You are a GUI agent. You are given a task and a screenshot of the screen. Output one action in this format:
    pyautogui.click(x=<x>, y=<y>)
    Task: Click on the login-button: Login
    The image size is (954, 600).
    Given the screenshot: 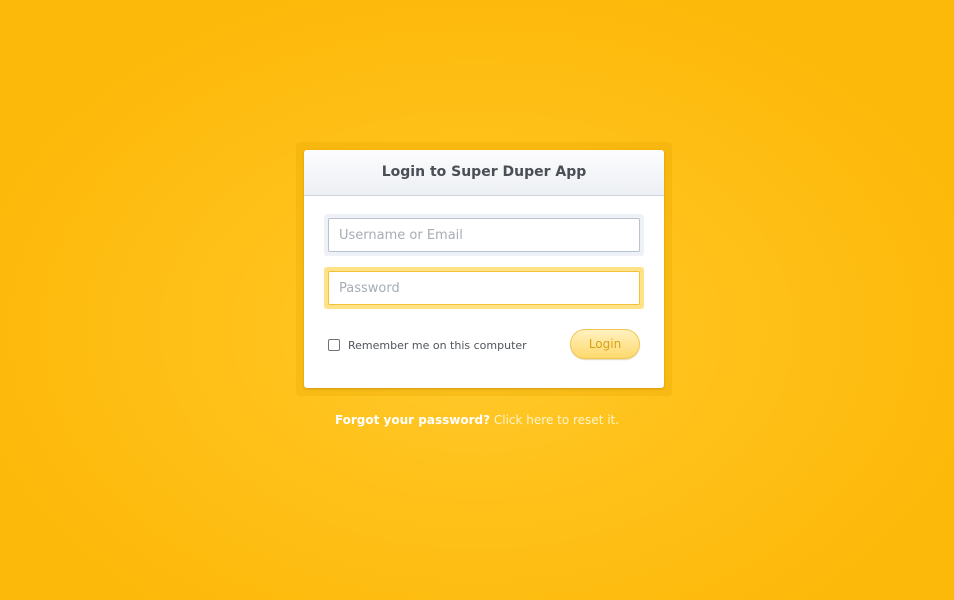 What is the action you would take?
    pyautogui.click(x=605, y=344)
    